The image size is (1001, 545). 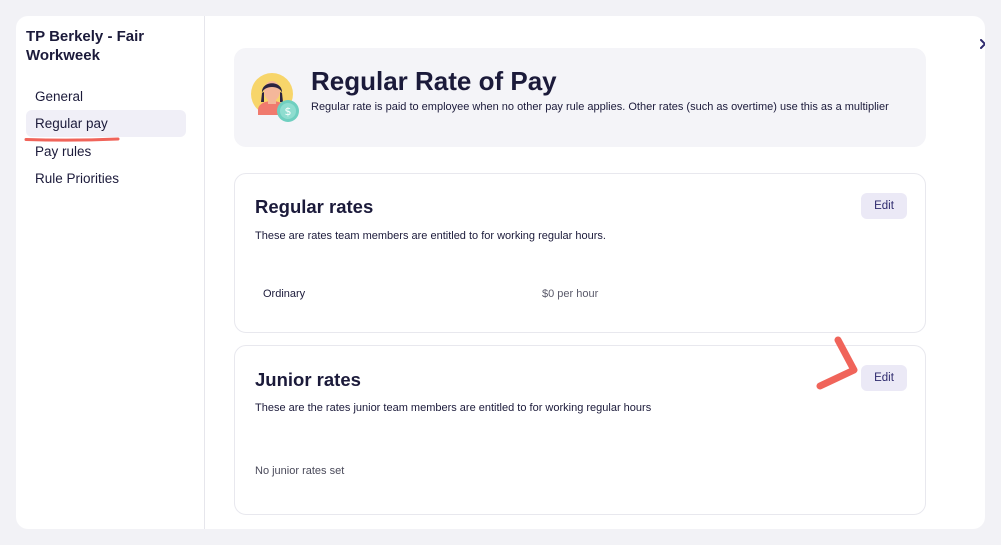 I want to click on rate-name: Ordinary, so click(x=284, y=294).